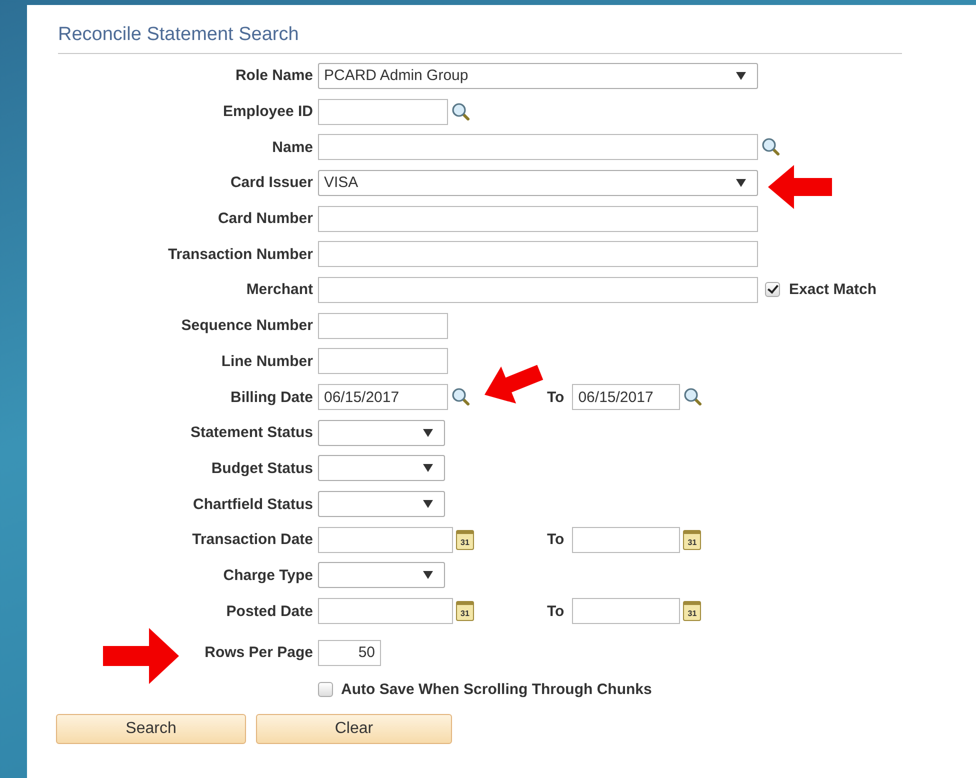 The image size is (976, 778). I want to click on dropdown-field: PCARD Admin Group, so click(538, 75).